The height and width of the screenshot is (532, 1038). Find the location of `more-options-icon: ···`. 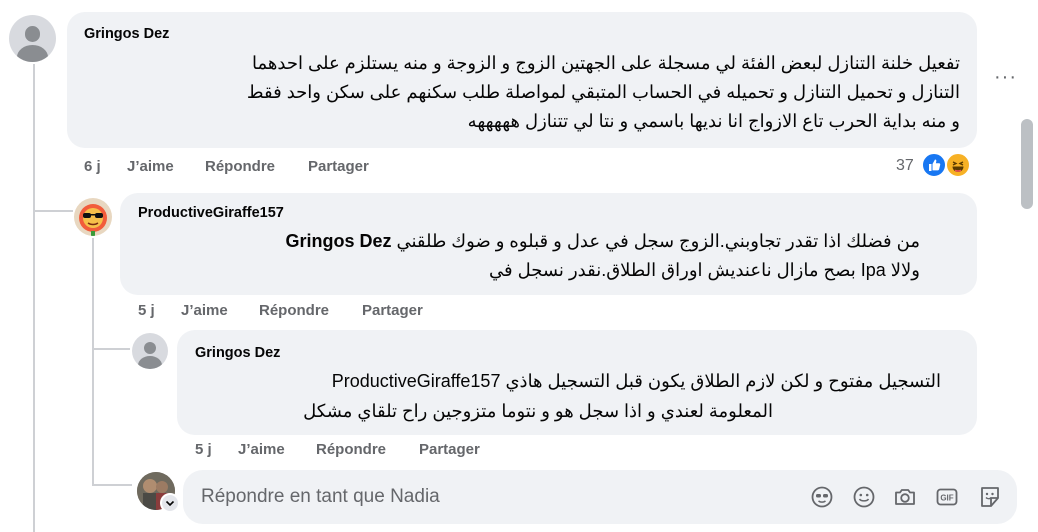

more-options-icon: ··· is located at coordinates (1005, 77).